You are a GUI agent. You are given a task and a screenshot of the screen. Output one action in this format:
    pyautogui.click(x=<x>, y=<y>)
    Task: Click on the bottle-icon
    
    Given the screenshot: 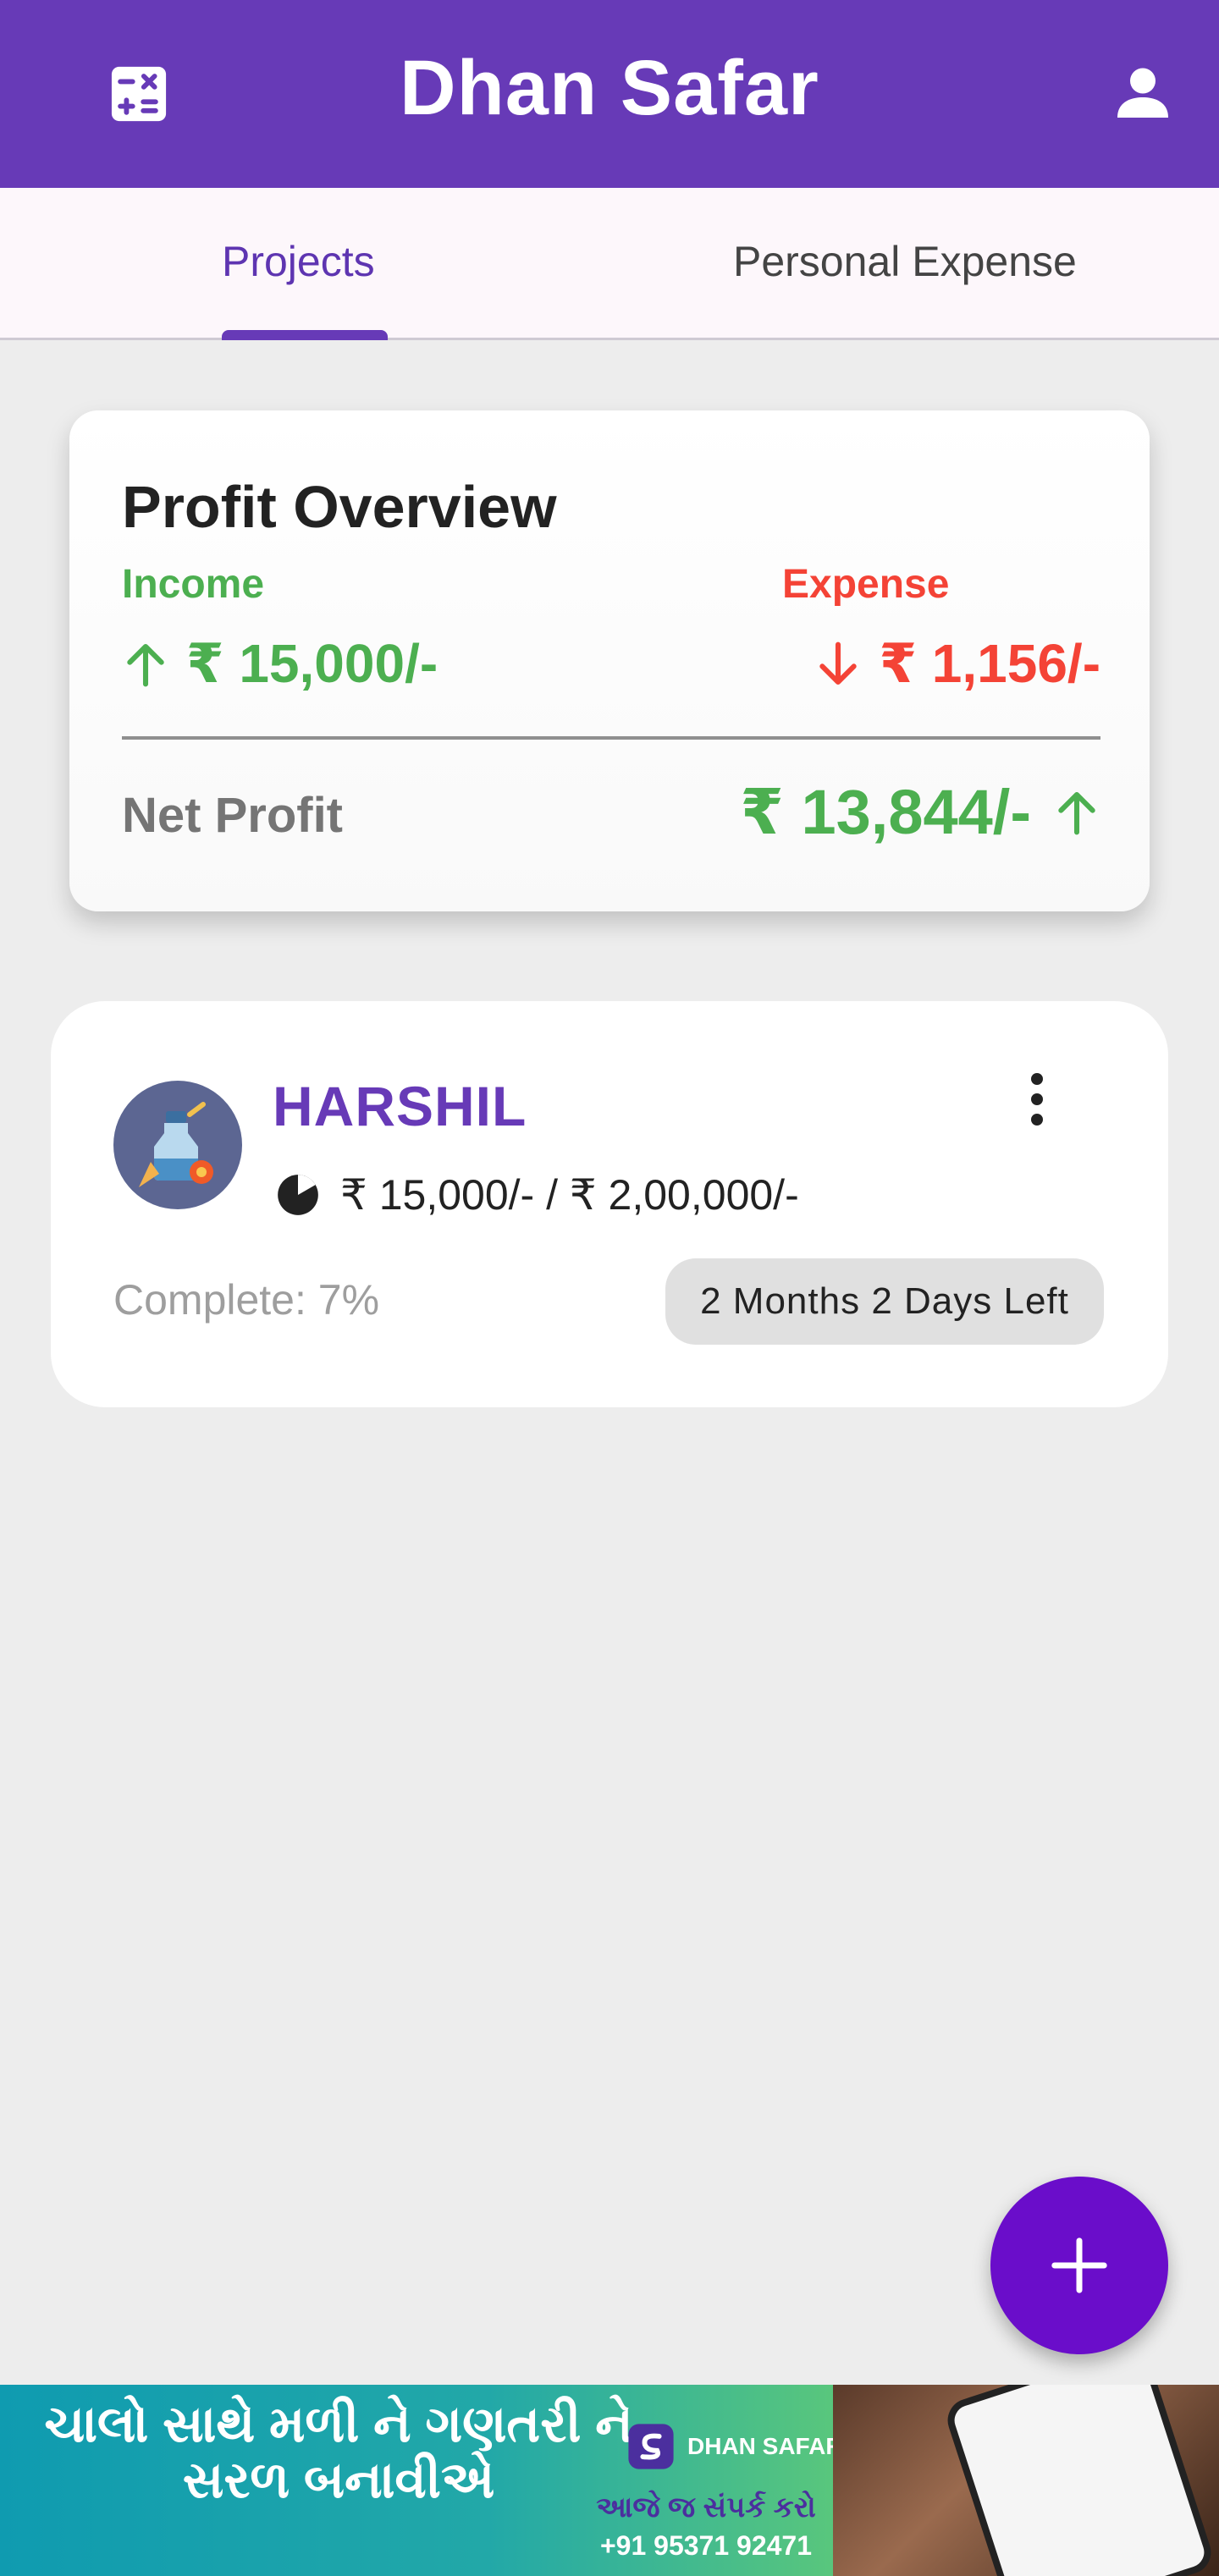 What is the action you would take?
    pyautogui.click(x=176, y=1144)
    